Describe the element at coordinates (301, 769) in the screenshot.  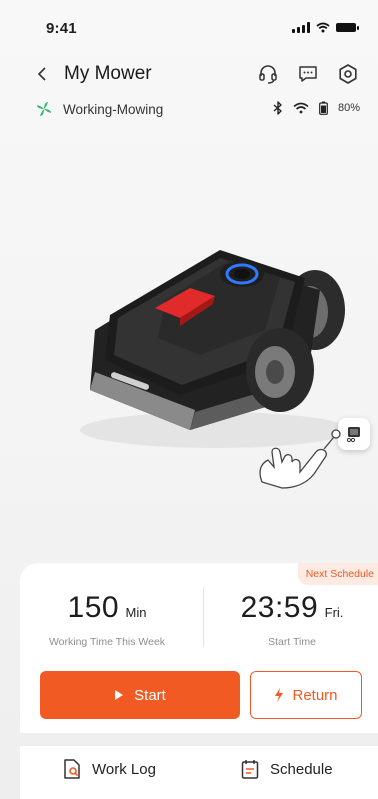
I see `schedule-label: Schedule` at that location.